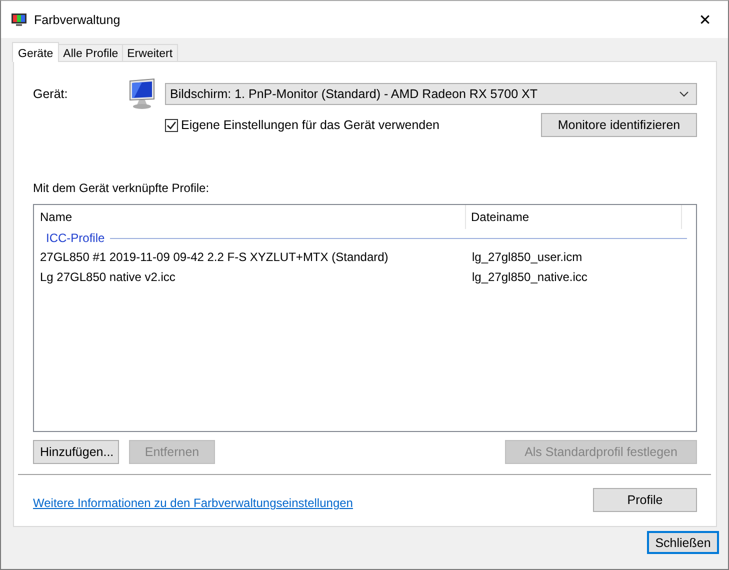  I want to click on profiles-heading: Mit dem Gerät verknüpfte Profile:, so click(121, 188).